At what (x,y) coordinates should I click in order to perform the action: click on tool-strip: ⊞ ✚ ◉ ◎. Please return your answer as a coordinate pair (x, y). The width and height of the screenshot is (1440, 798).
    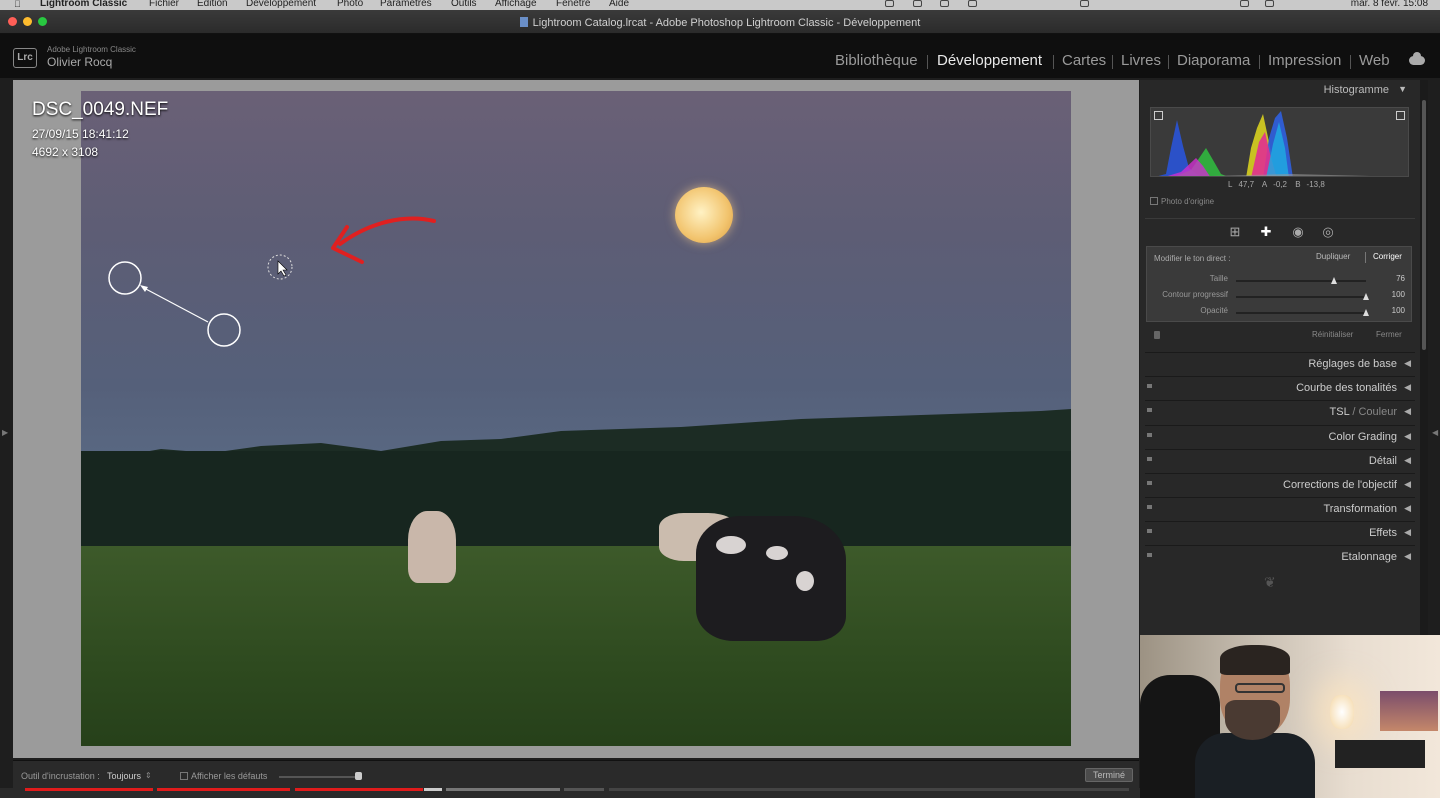
    Looking at the image, I should click on (1280, 232).